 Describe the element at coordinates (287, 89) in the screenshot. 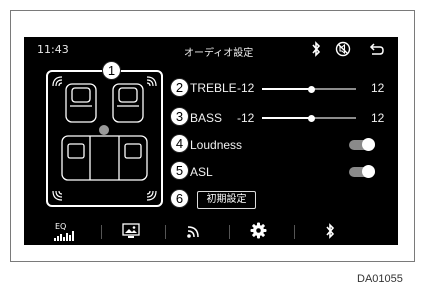

I see `treble-slider-fill` at that location.